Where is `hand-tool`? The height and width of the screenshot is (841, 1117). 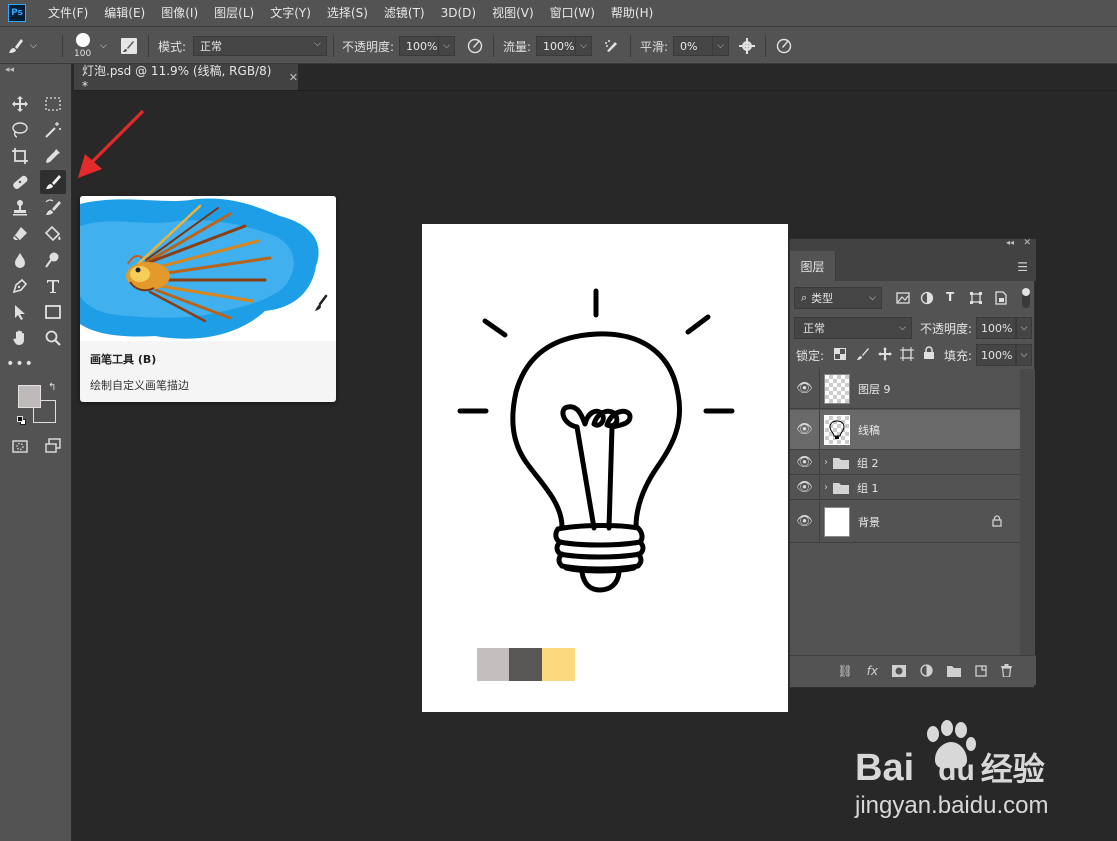
hand-tool is located at coordinates (20, 338).